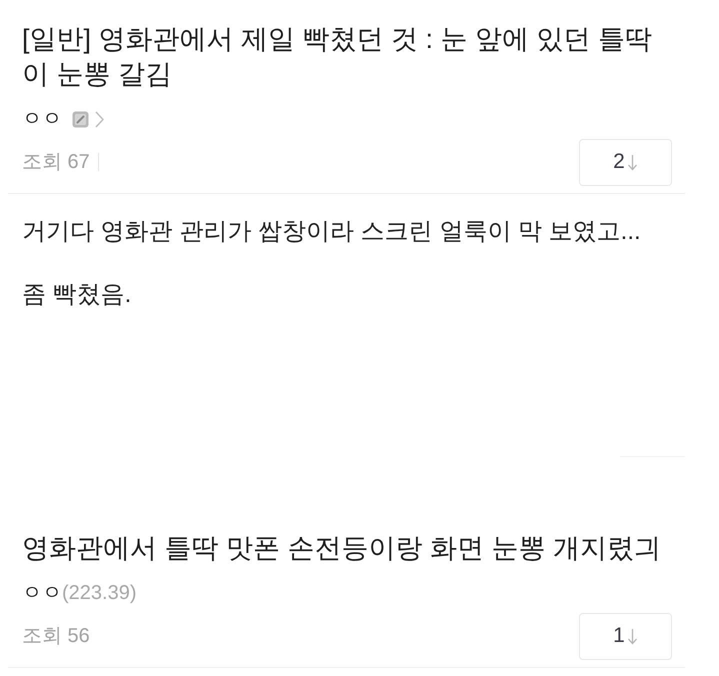  Describe the element at coordinates (77, 295) in the screenshot. I see `body-text: 좀 빡쳤음.` at that location.